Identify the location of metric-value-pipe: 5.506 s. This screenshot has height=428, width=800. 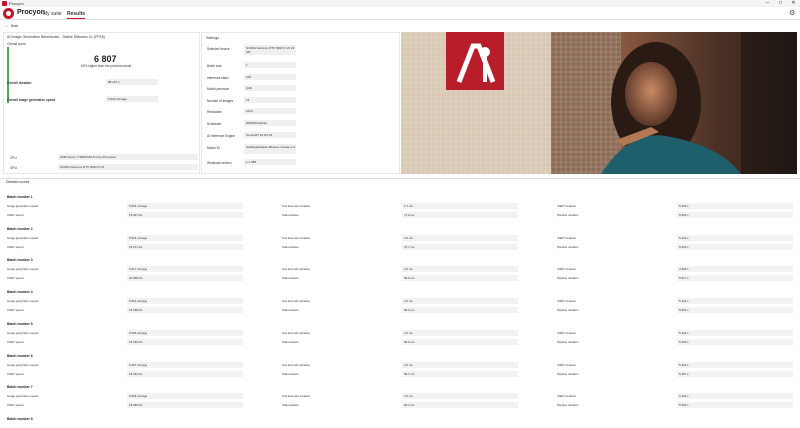
(735, 341).